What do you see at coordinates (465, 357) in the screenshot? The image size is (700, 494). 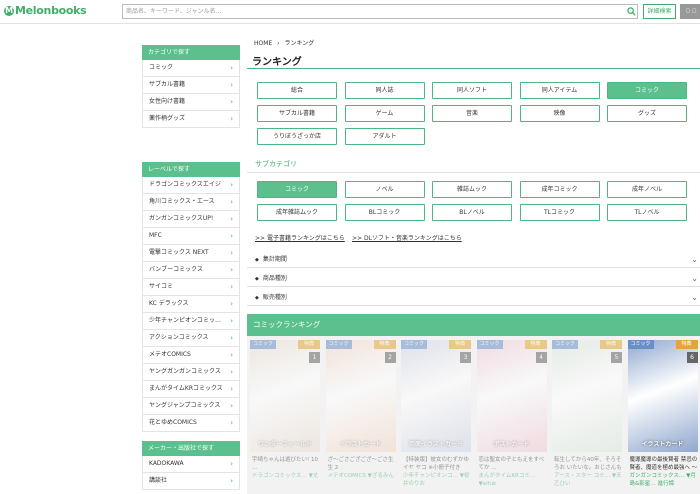 I see `rank-number: 3` at bounding box center [465, 357].